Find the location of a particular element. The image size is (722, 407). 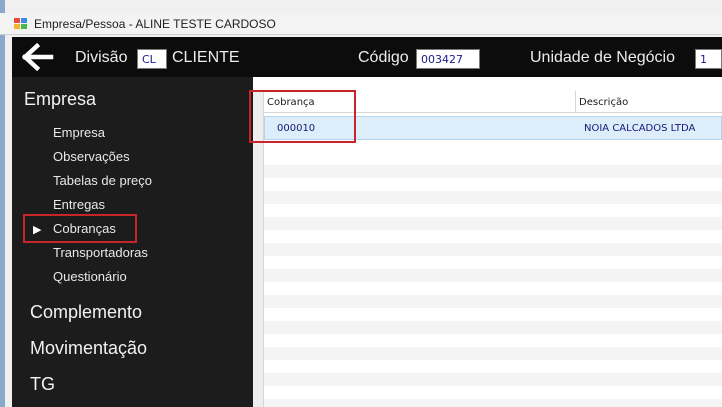

arrow-left-icon is located at coordinates (37, 57).